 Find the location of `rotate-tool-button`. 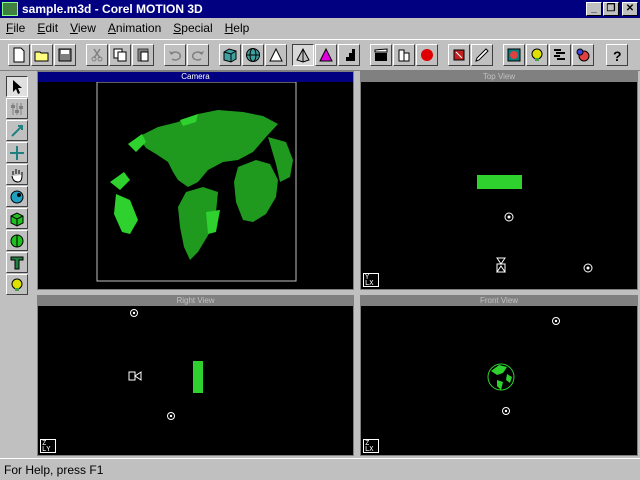

rotate-tool-button is located at coordinates (17, 130).